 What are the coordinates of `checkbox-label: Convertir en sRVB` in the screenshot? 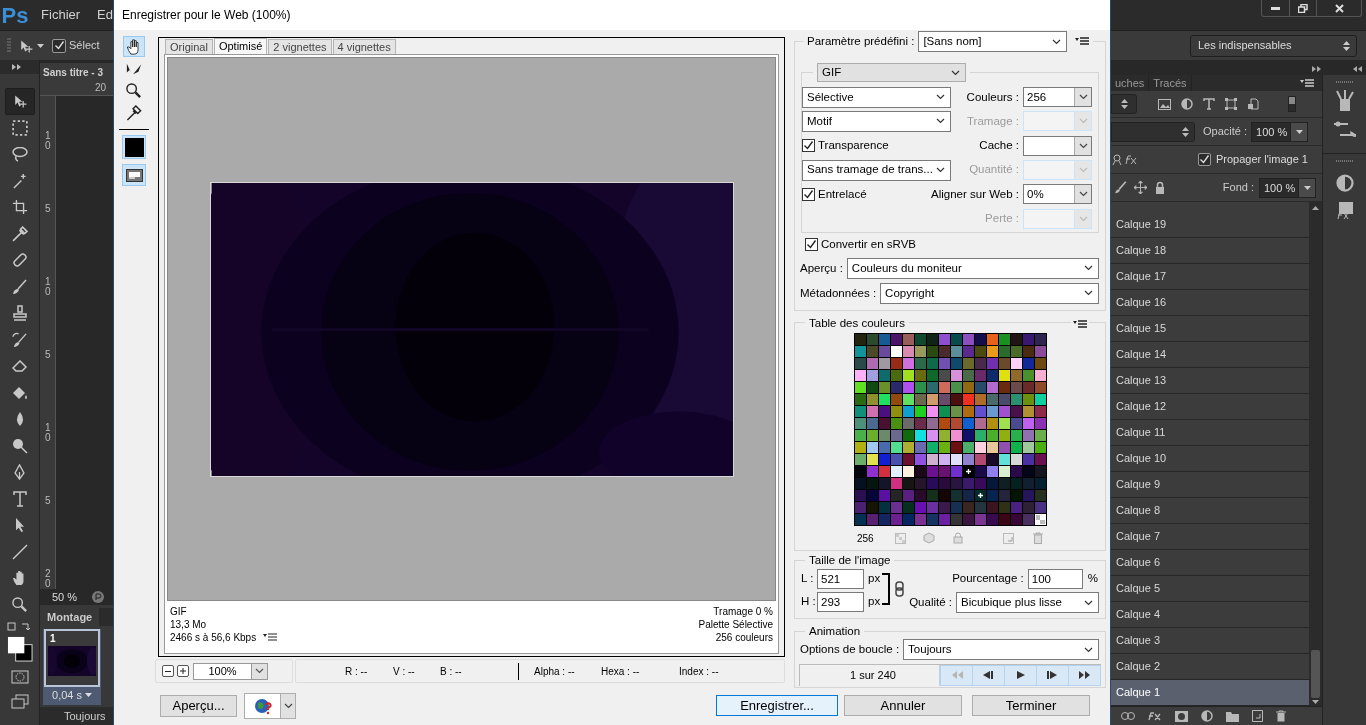 It's located at (869, 245).